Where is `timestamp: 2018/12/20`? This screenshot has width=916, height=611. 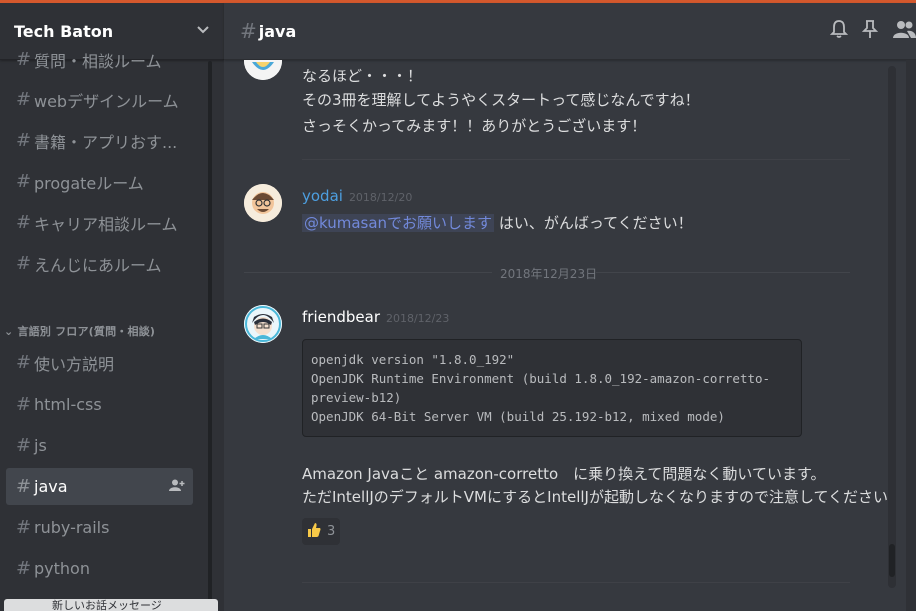 timestamp: 2018/12/20 is located at coordinates (380, 197).